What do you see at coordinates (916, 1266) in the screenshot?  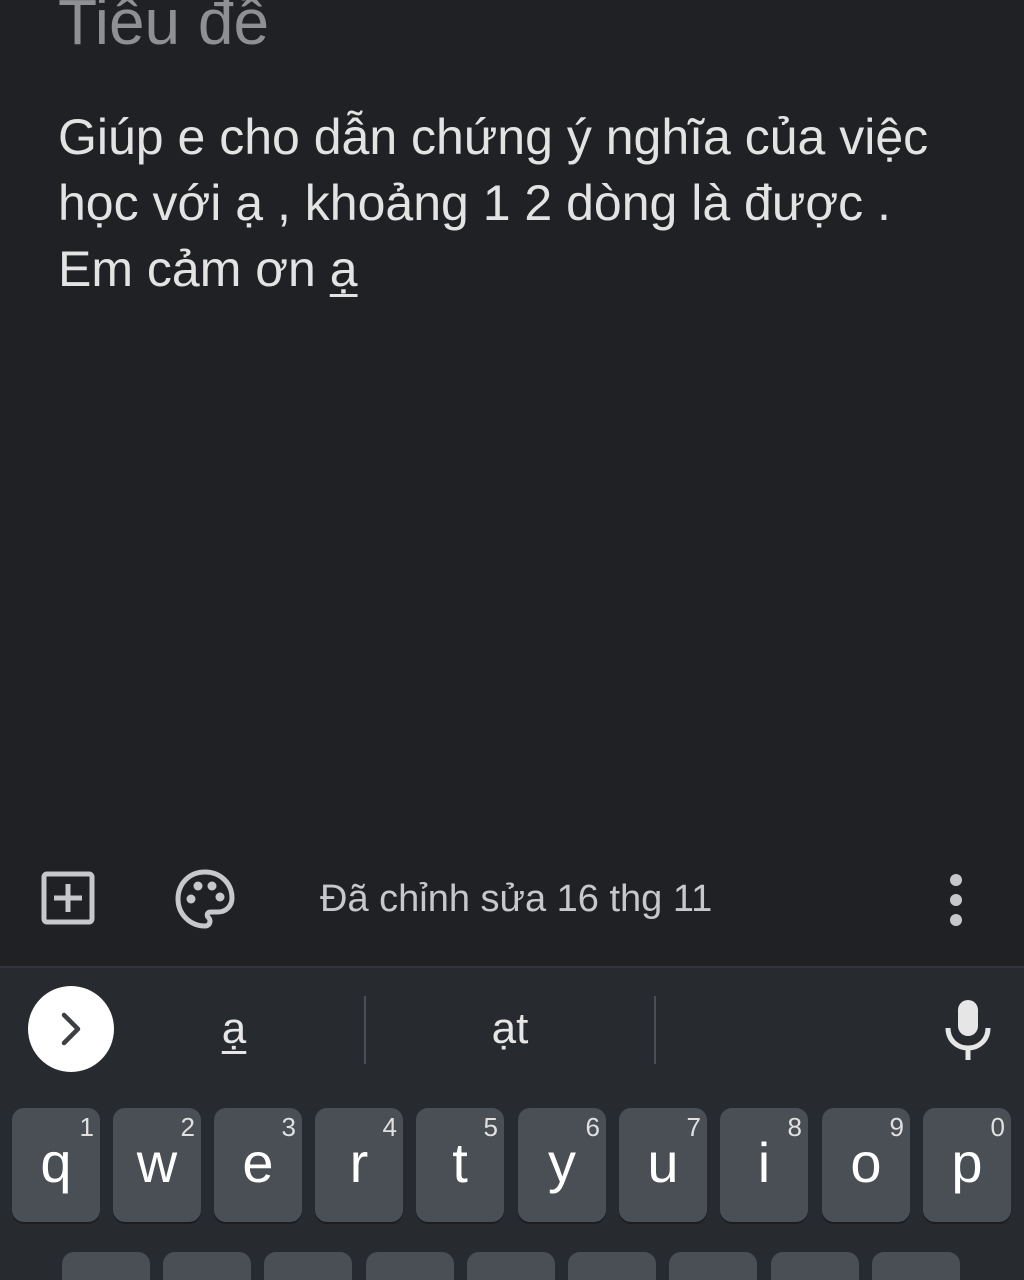 I see `key-l` at bounding box center [916, 1266].